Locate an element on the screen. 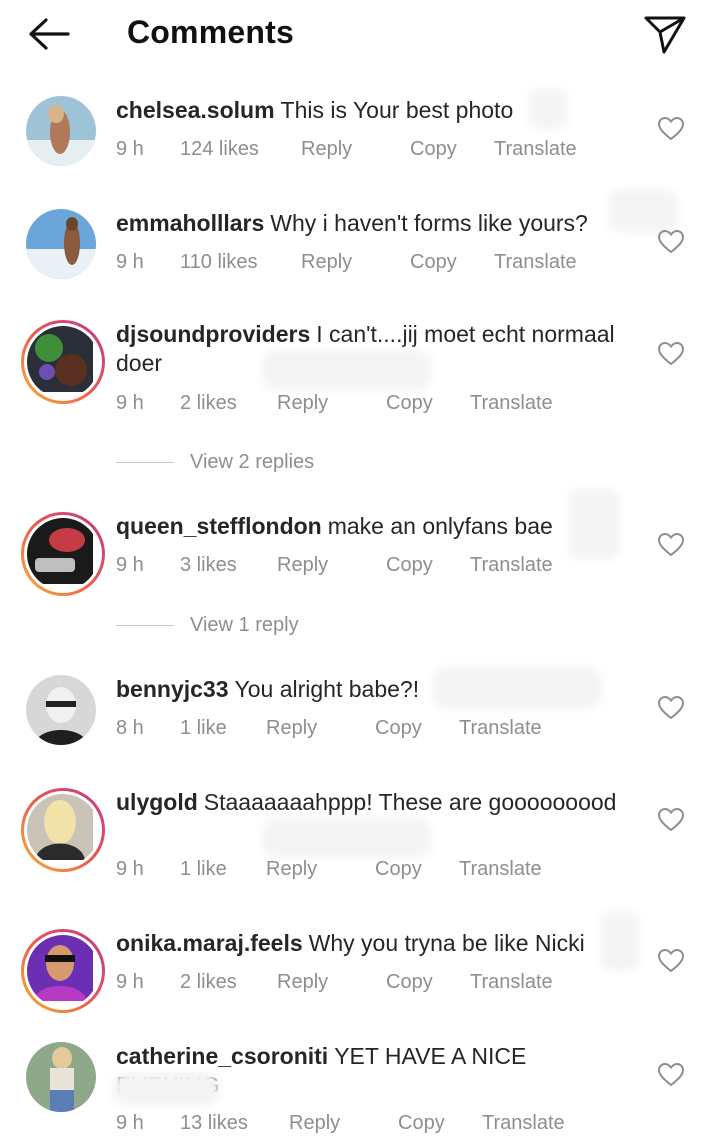 The height and width of the screenshot is (1148, 720). view-replies-label: View 2 replies is located at coordinates (252, 462).